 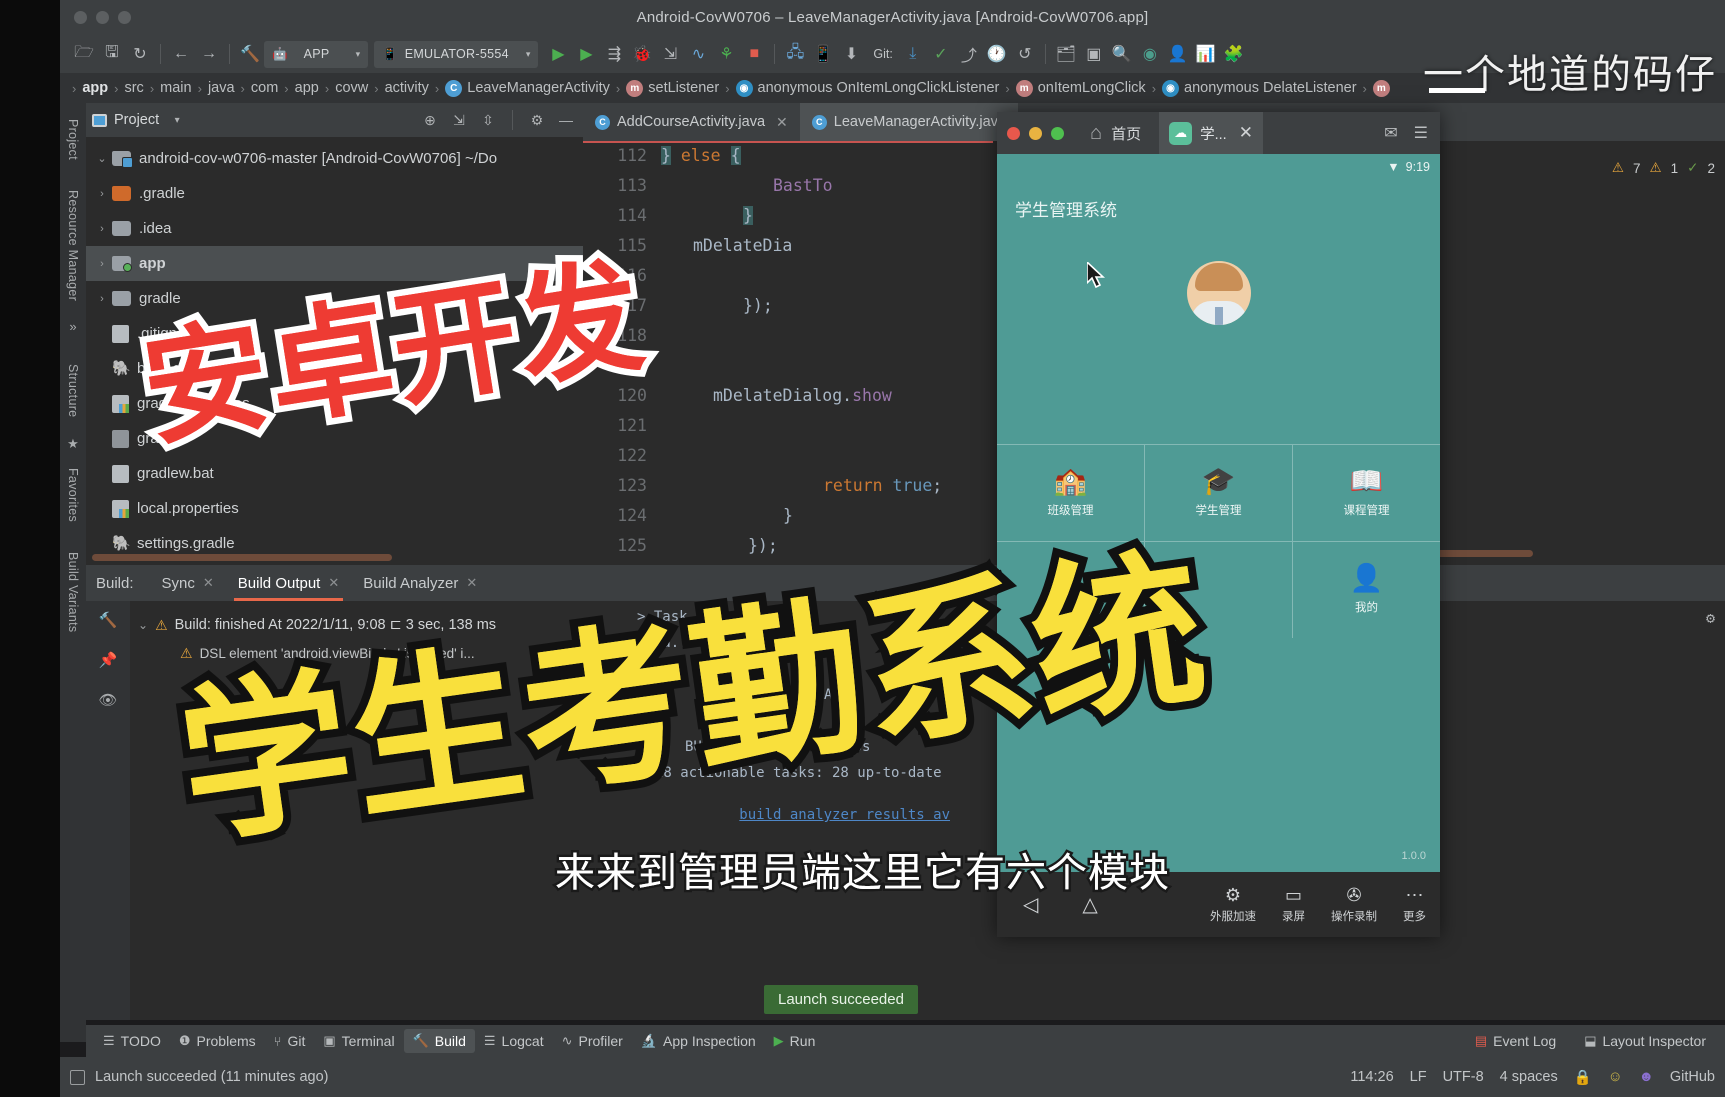 What do you see at coordinates (670, 54) in the screenshot?
I see `attach-debugger-icon: ⇲` at bounding box center [670, 54].